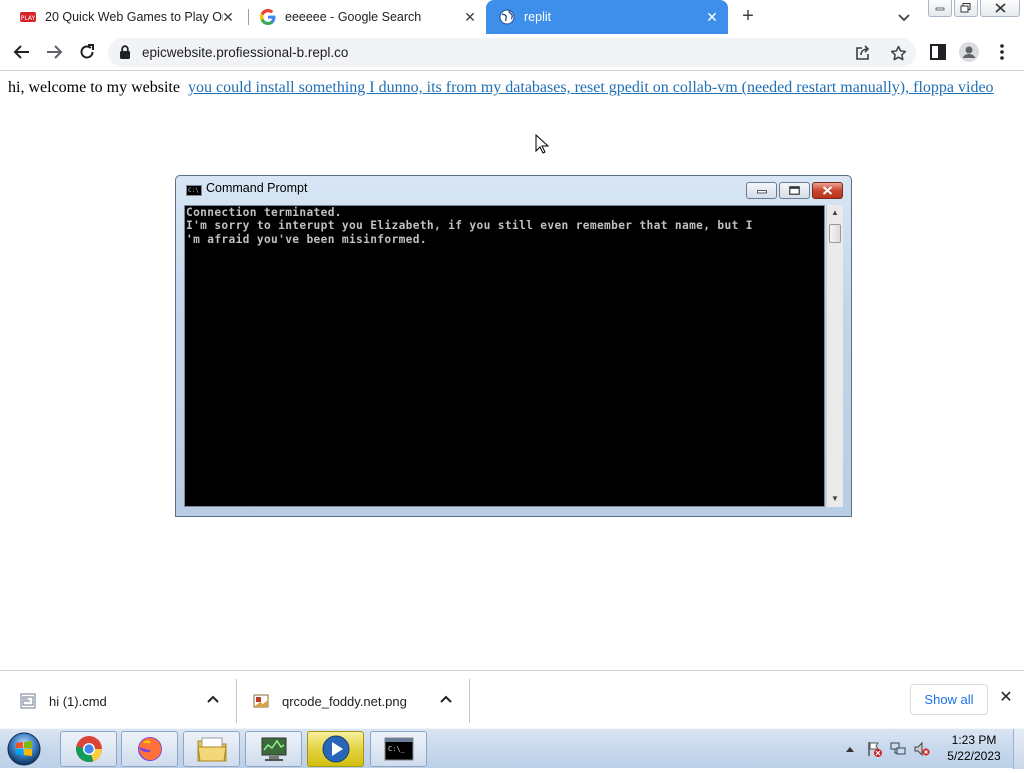  What do you see at coordinates (748, 17) in the screenshot?
I see `new-tab-button: +` at bounding box center [748, 17].